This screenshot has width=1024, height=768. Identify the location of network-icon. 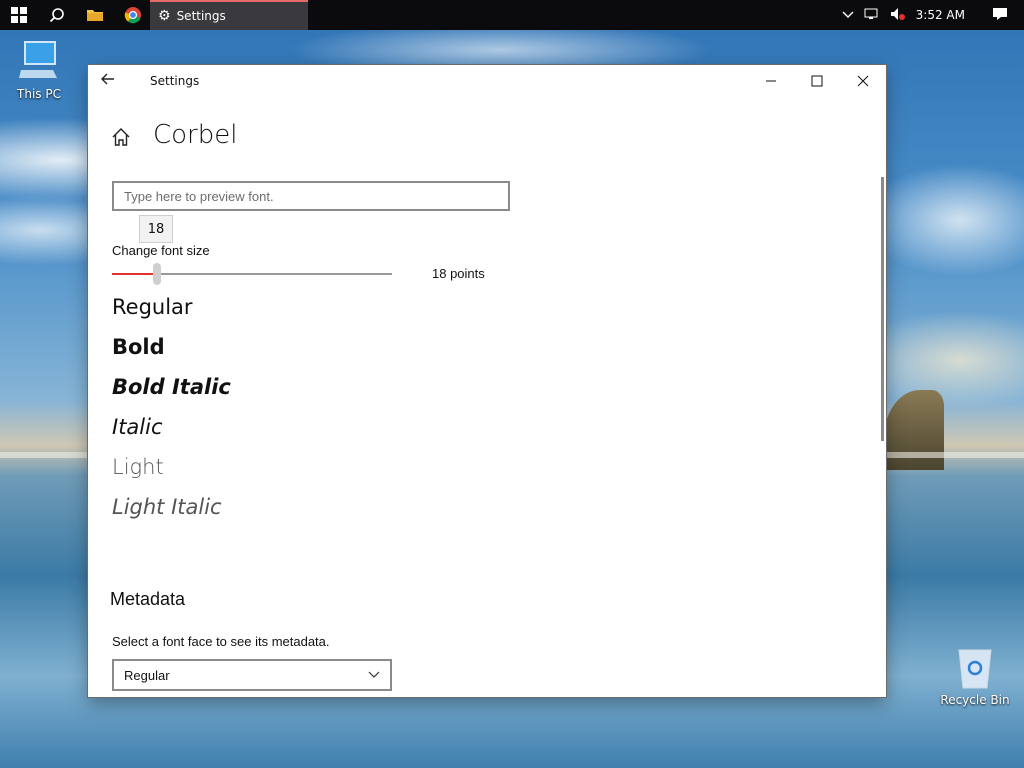
(872, 15).